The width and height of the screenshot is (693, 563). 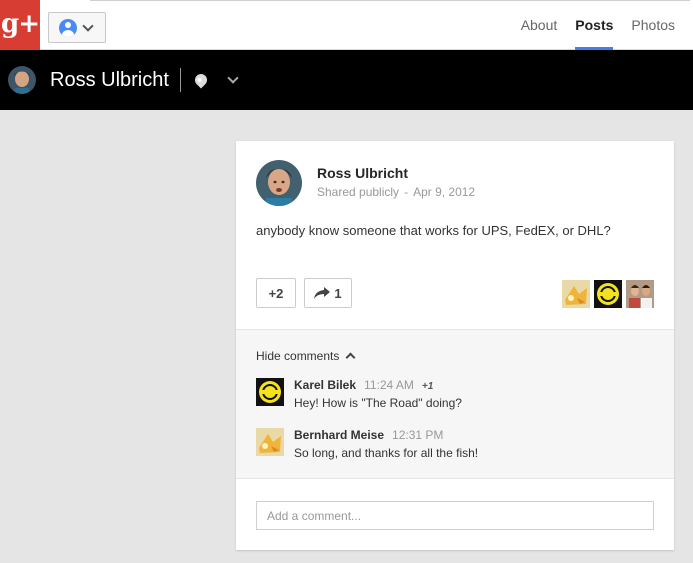 I want to click on profile-tabs: About Posts Photos, so click(x=607, y=25).